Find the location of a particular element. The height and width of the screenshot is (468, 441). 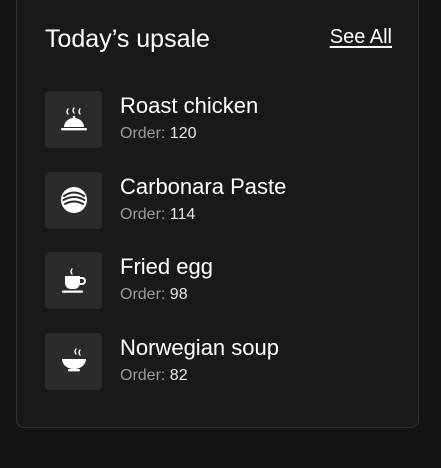

order-info: Order: 114 is located at coordinates (157, 215).